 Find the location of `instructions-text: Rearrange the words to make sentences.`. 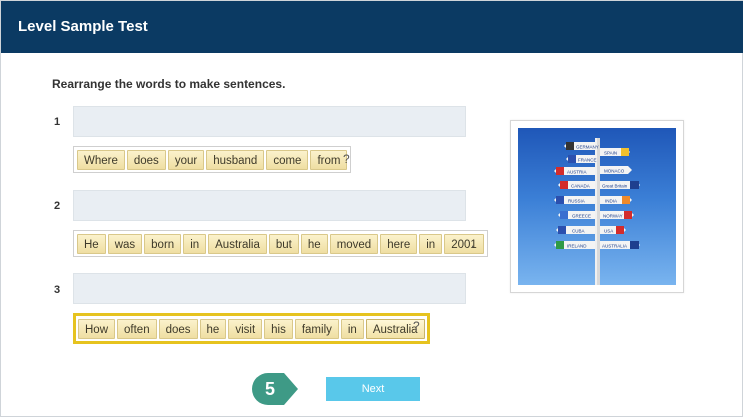

instructions-text: Rearrange the words to make sentences. is located at coordinates (169, 84).